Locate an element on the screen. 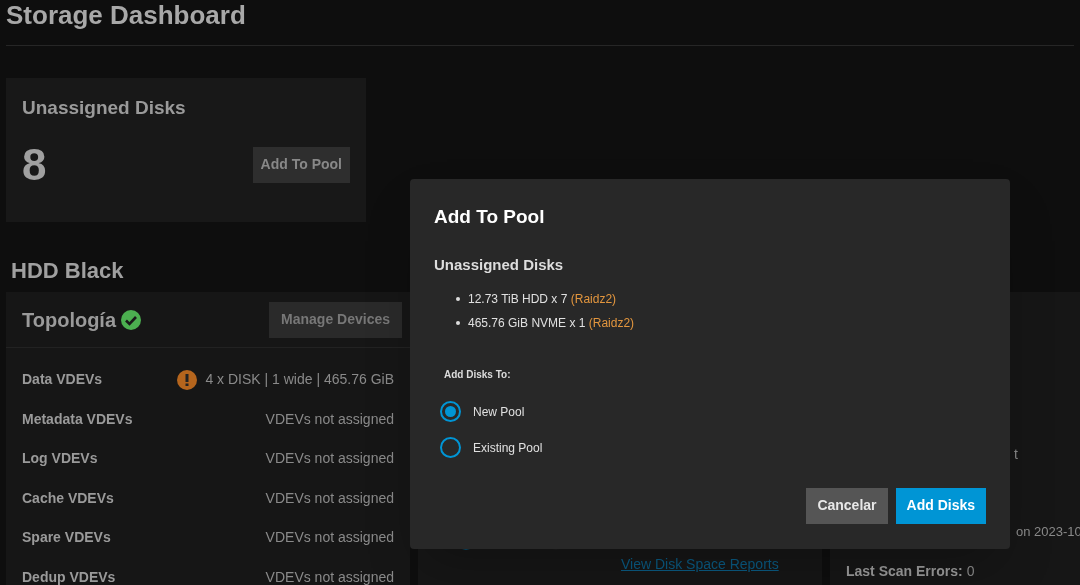 The width and height of the screenshot is (1080, 585). disk-count: 8 is located at coordinates (34, 164).